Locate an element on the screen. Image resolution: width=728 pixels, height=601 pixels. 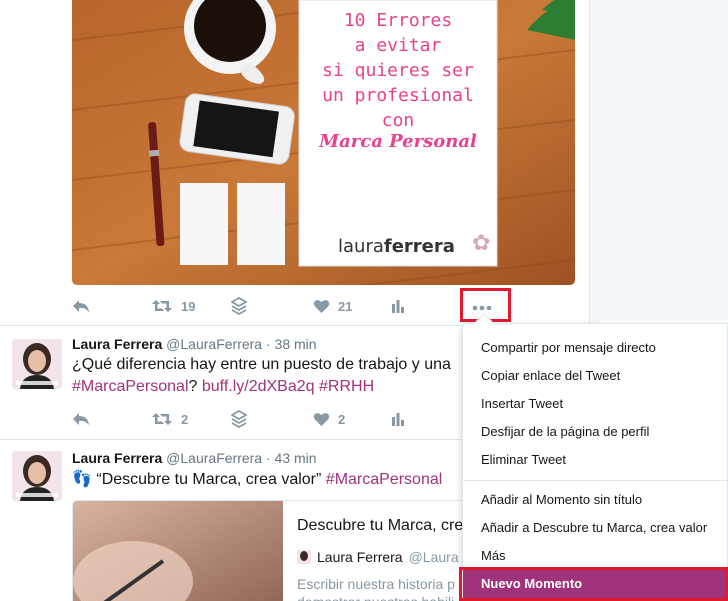
retweet-count: 19 is located at coordinates (188, 306).